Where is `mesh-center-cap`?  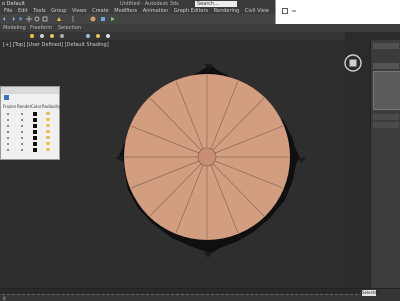 mesh-center-cap is located at coordinates (207, 157).